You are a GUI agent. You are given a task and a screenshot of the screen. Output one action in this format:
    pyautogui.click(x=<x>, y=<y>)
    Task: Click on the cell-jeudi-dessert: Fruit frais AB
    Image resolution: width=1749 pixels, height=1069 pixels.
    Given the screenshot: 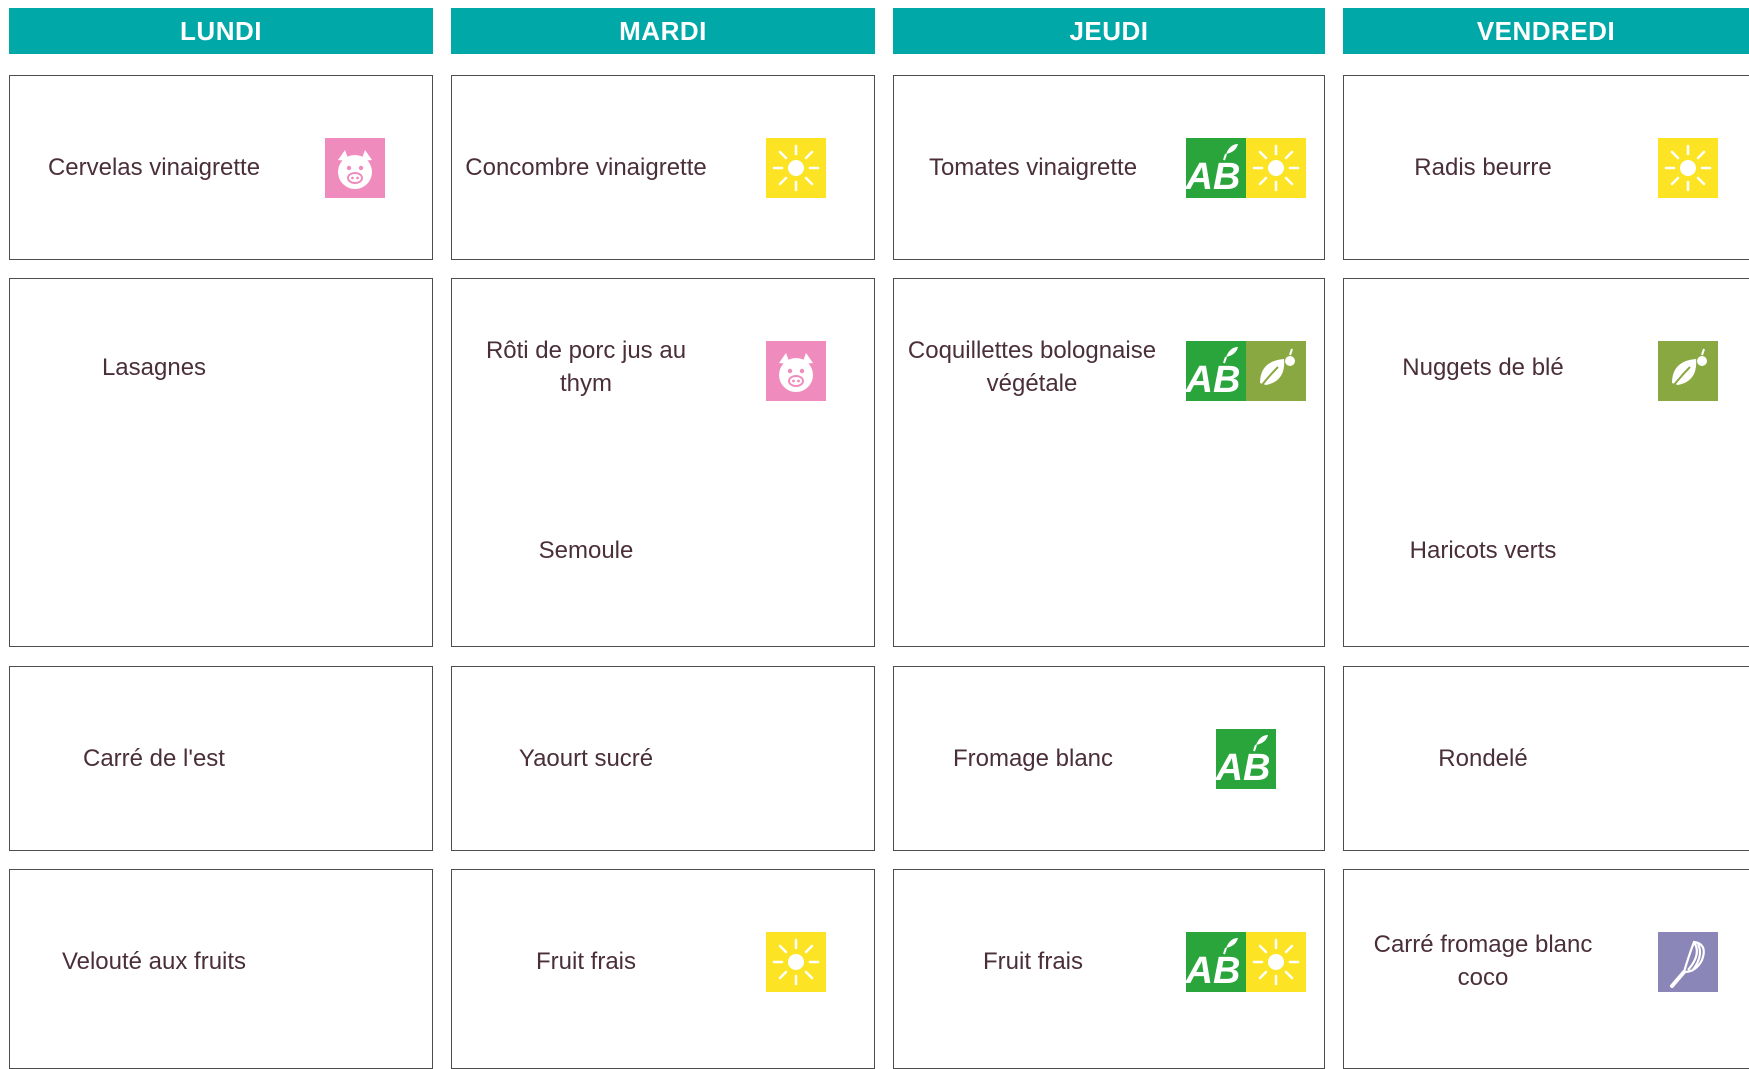 What is the action you would take?
    pyautogui.click(x=1109, y=969)
    